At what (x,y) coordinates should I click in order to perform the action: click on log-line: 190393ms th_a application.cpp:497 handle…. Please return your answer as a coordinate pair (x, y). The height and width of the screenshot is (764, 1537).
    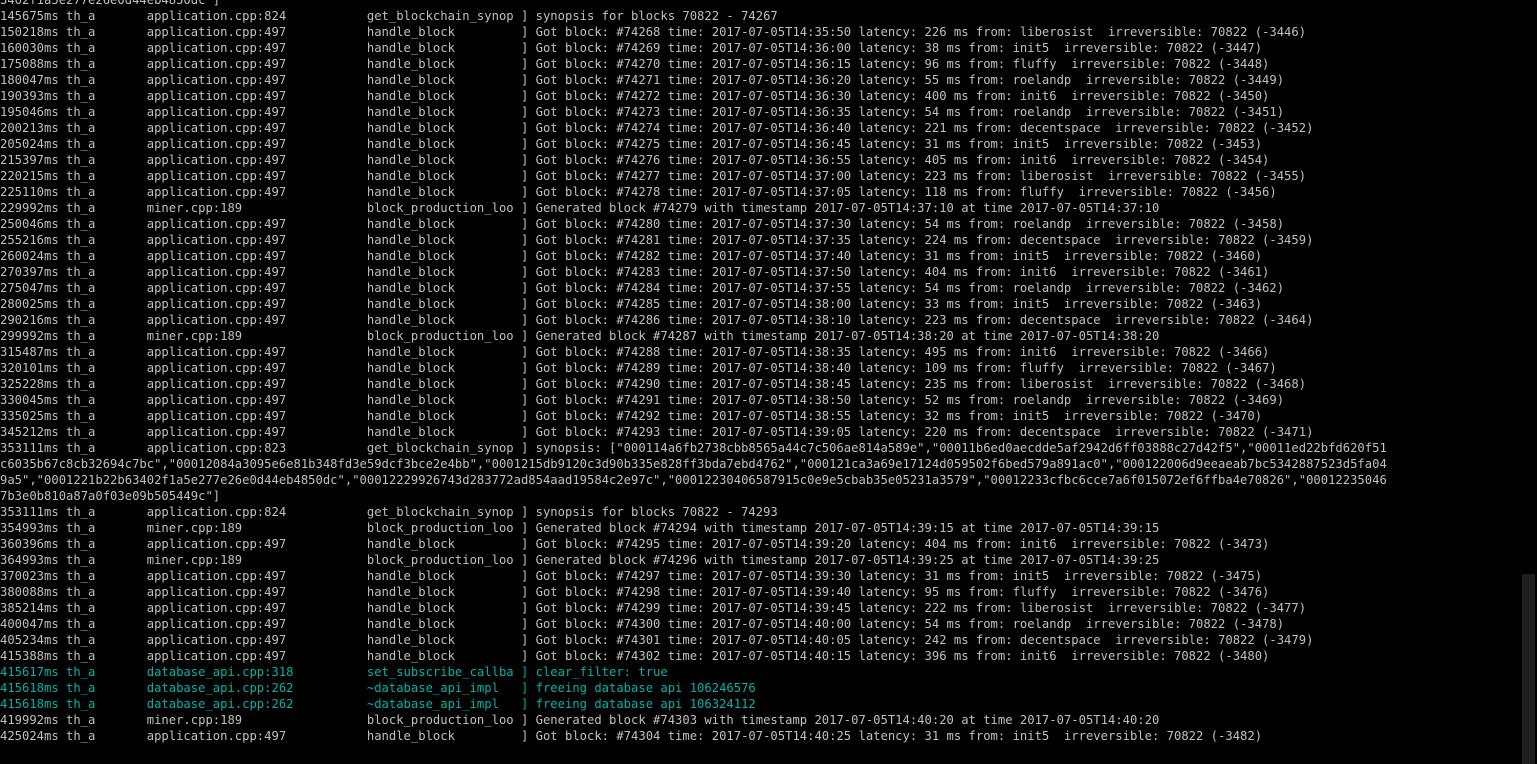
    Looking at the image, I should click on (635, 96).